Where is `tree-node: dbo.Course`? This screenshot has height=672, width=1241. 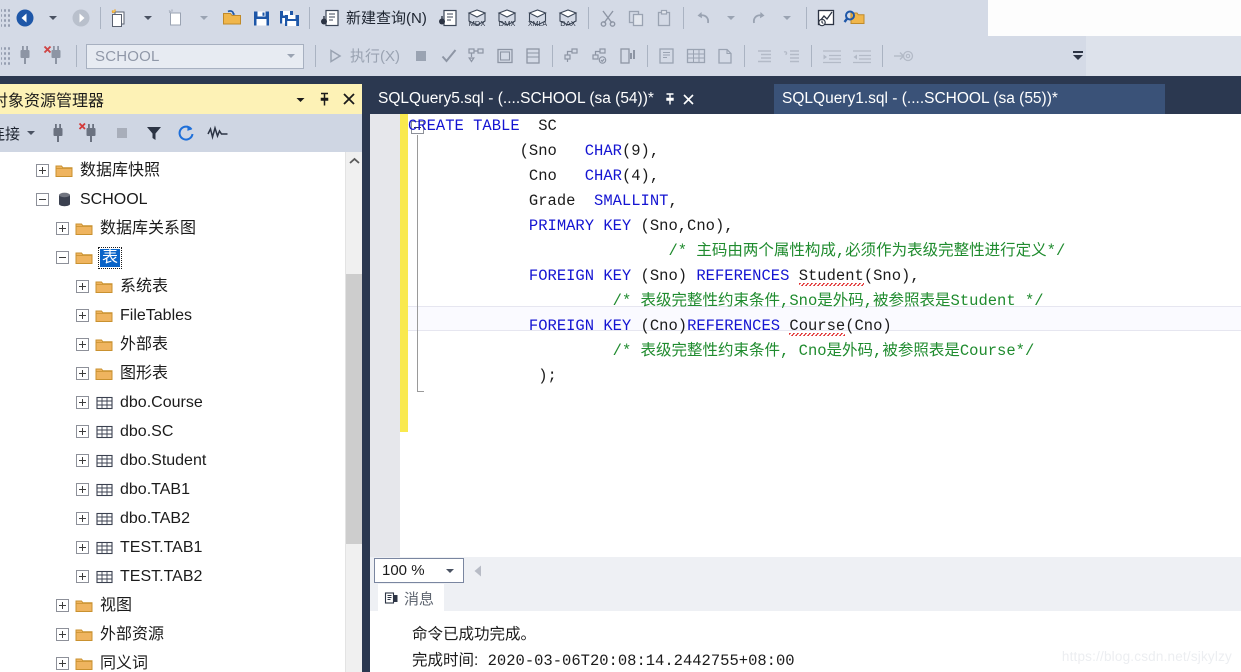
tree-node: dbo.Course is located at coordinates (166, 402).